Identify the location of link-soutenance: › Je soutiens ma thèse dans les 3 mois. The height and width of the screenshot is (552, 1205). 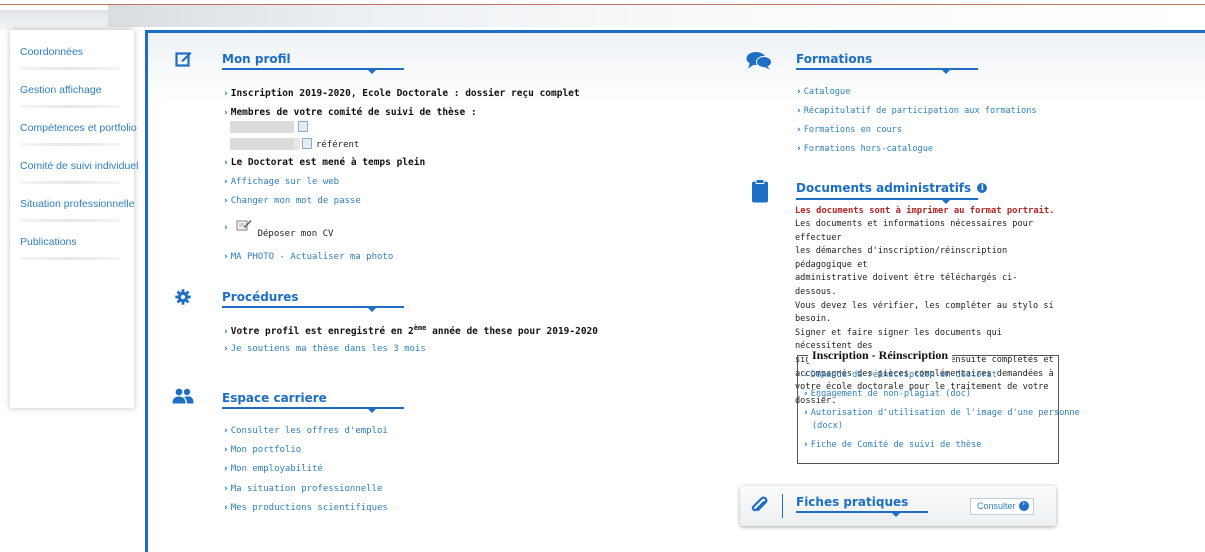
(325, 349).